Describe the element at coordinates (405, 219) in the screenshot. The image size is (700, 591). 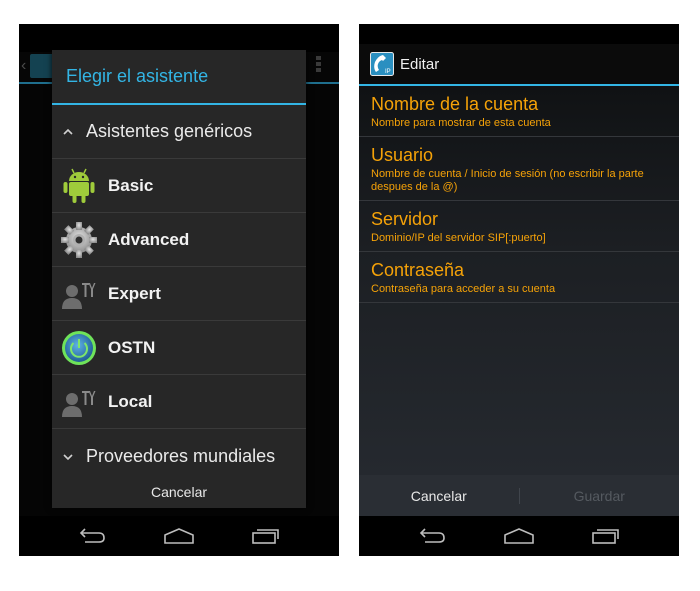
I see `pref-title: Servidor` at that location.